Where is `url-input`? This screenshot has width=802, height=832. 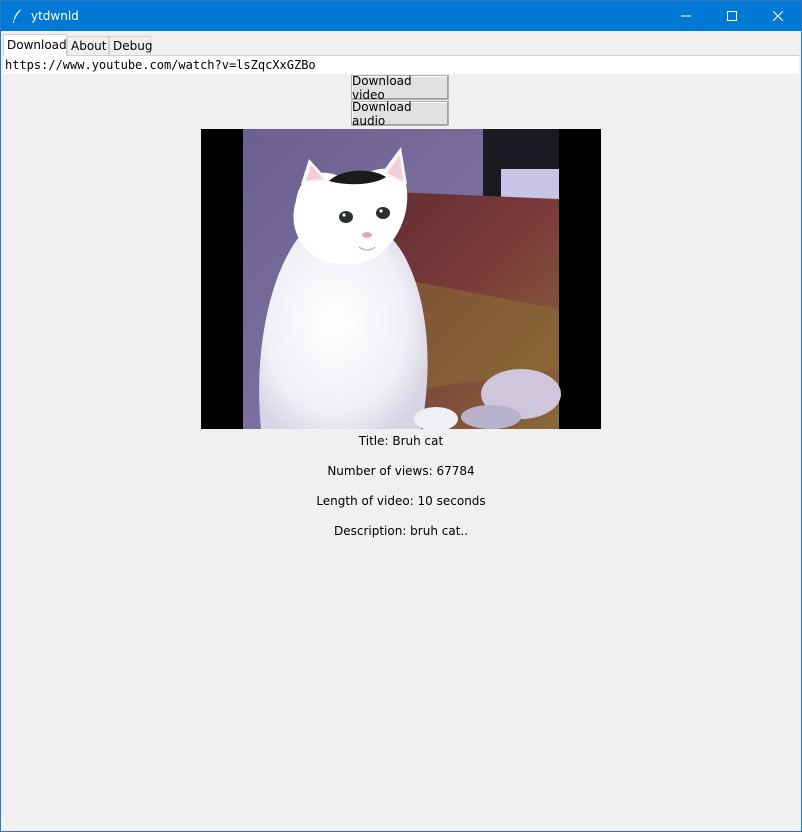
url-input is located at coordinates (401, 65).